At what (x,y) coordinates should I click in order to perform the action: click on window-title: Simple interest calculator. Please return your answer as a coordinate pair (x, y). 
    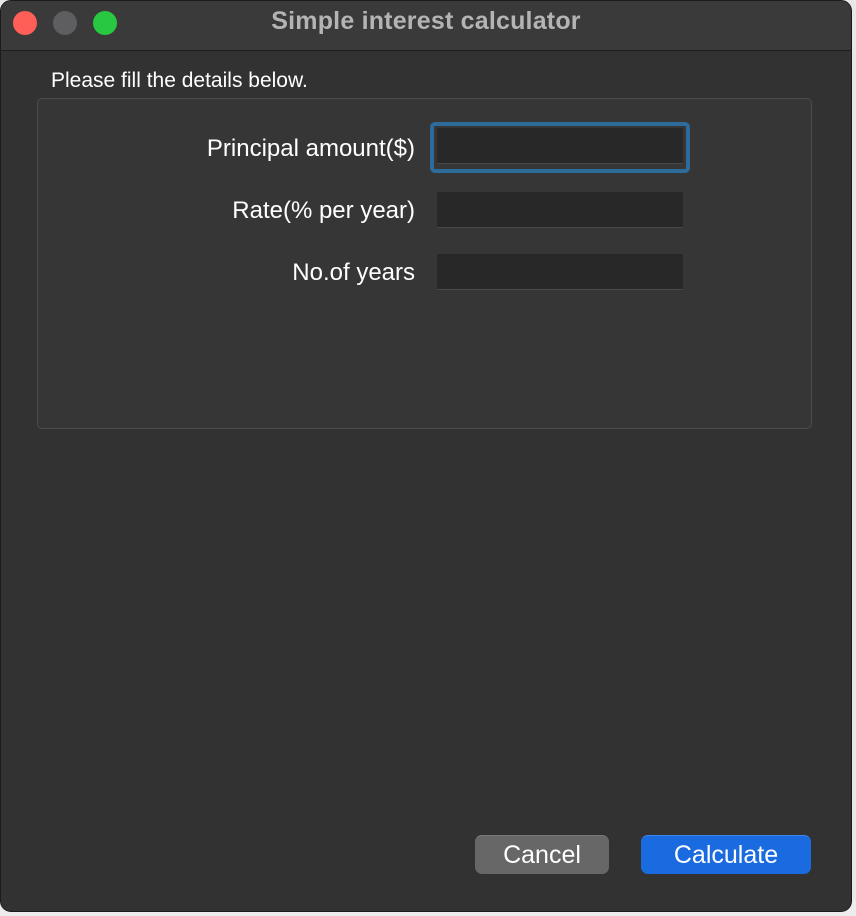
    Looking at the image, I should click on (426, 21).